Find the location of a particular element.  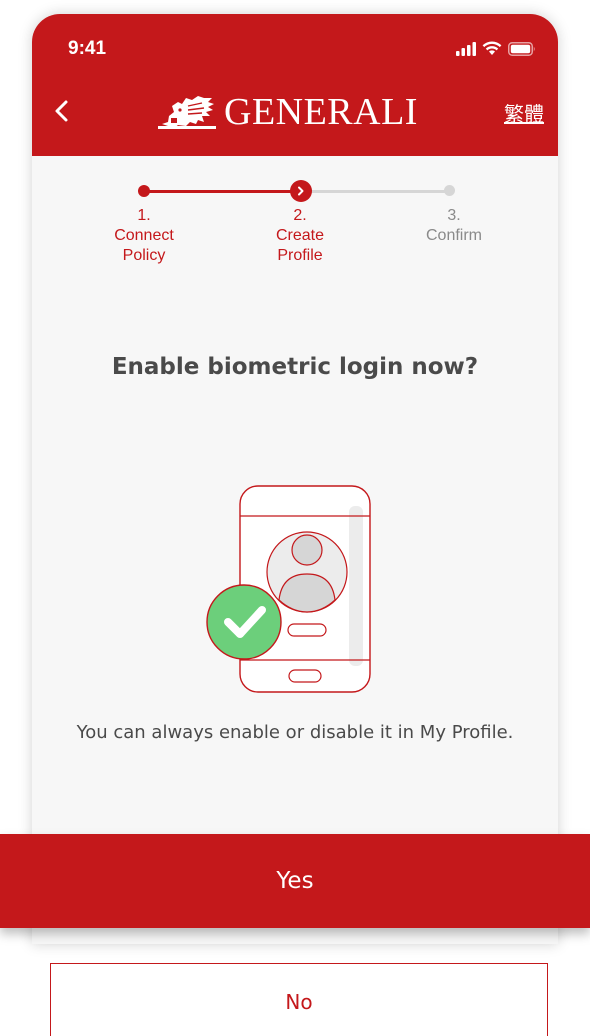

step-2-dot is located at coordinates (301, 191).